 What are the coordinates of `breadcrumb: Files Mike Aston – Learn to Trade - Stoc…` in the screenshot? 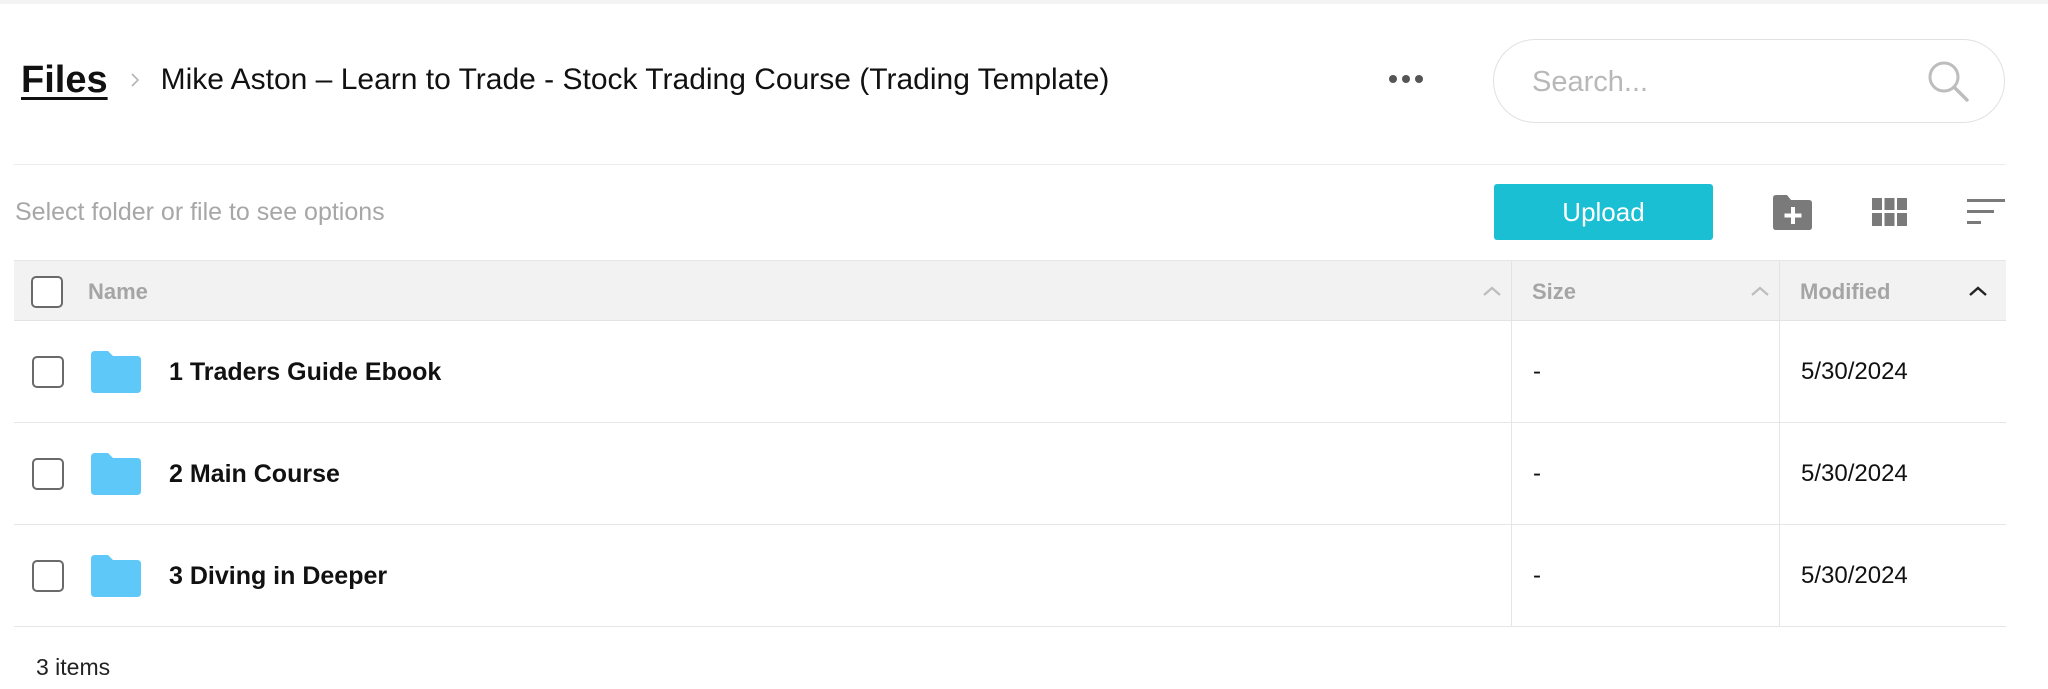 It's located at (565, 80).